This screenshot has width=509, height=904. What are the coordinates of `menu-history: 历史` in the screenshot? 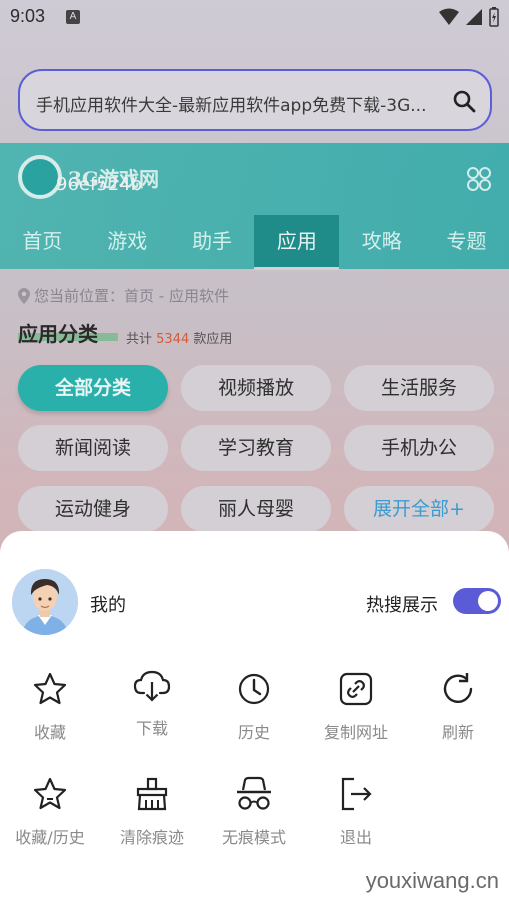 It's located at (254, 707).